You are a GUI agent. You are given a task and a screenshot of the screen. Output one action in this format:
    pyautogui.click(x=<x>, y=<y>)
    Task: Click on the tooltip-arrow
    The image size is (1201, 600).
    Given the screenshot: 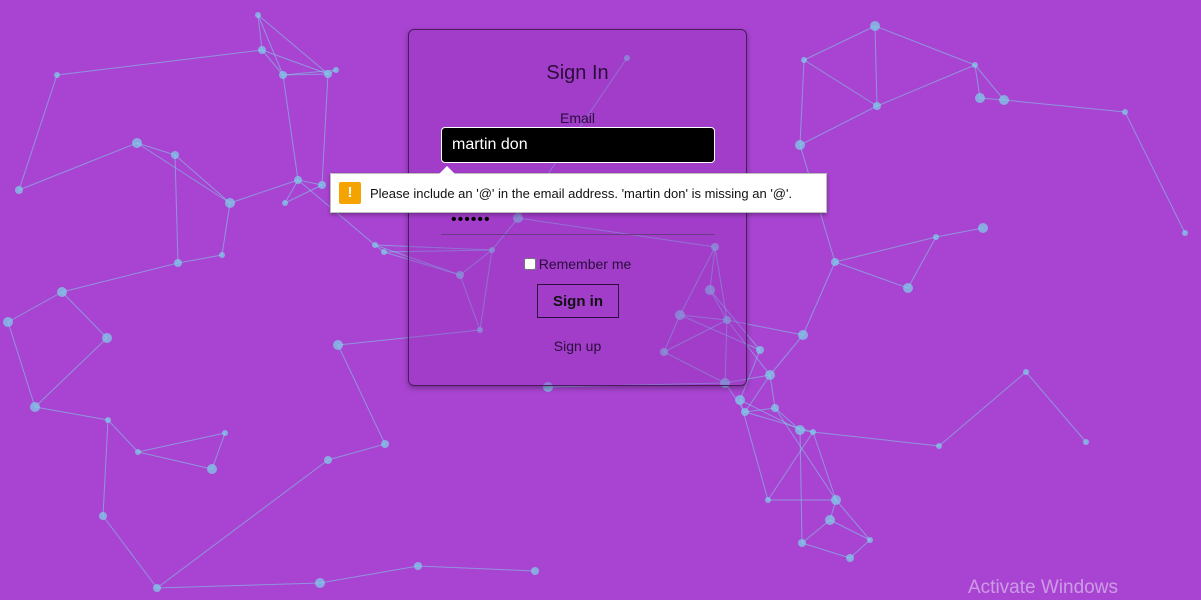 What is the action you would take?
    pyautogui.click(x=447, y=170)
    